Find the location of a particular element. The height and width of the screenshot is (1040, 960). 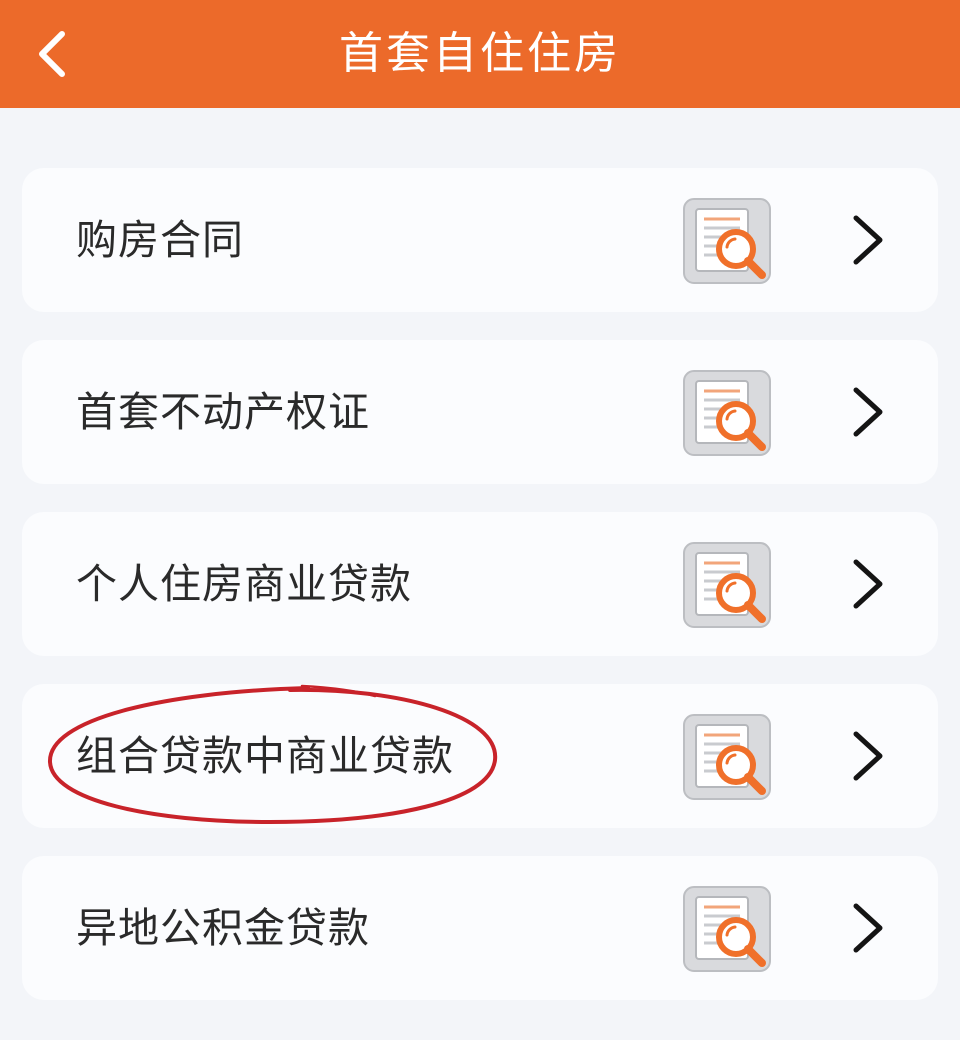

list-item-combined-loan-commercial: 组合贷款中商业贷款 is located at coordinates (480, 756).